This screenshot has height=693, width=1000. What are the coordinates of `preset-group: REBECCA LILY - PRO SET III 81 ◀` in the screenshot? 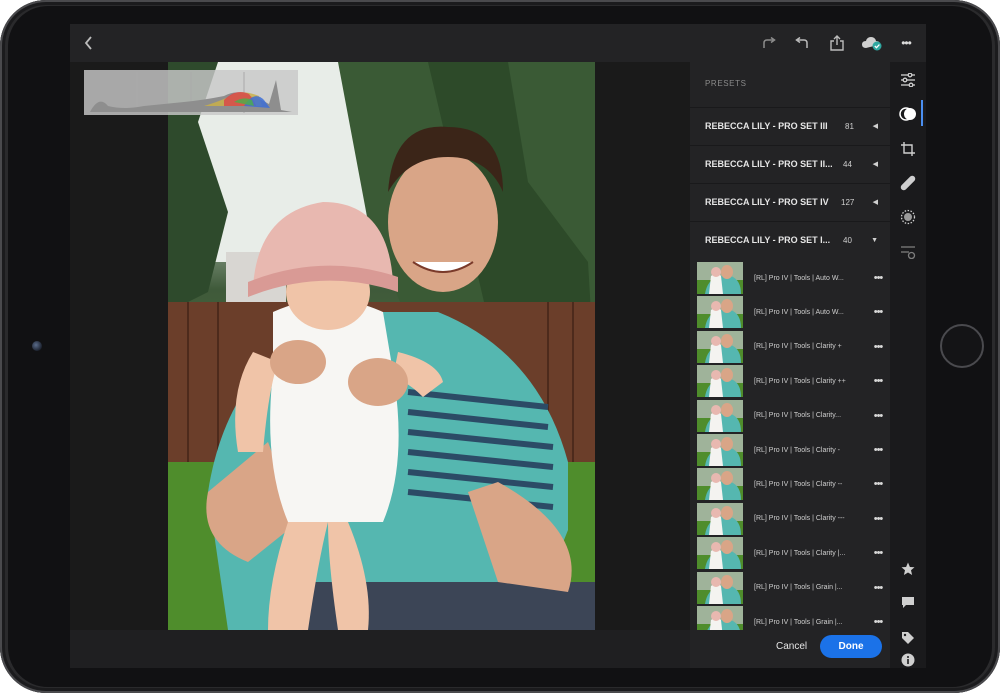 It's located at (790, 125).